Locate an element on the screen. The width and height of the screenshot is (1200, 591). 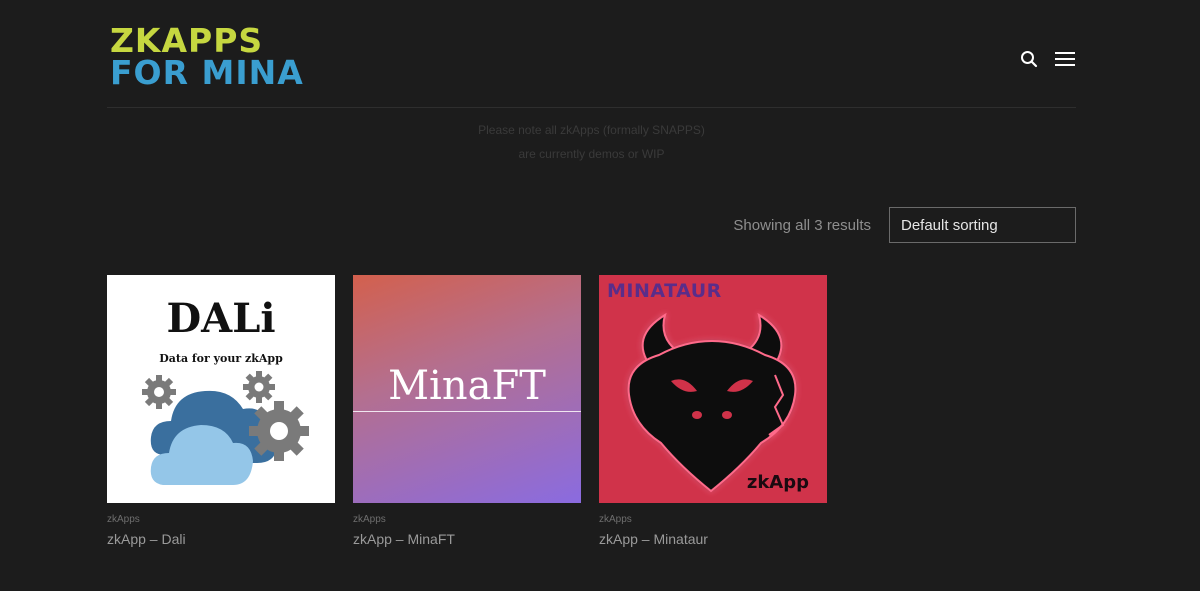
product-card-minaft: MinaFT zkApps zkApp – MinaFT is located at coordinates (467, 411).